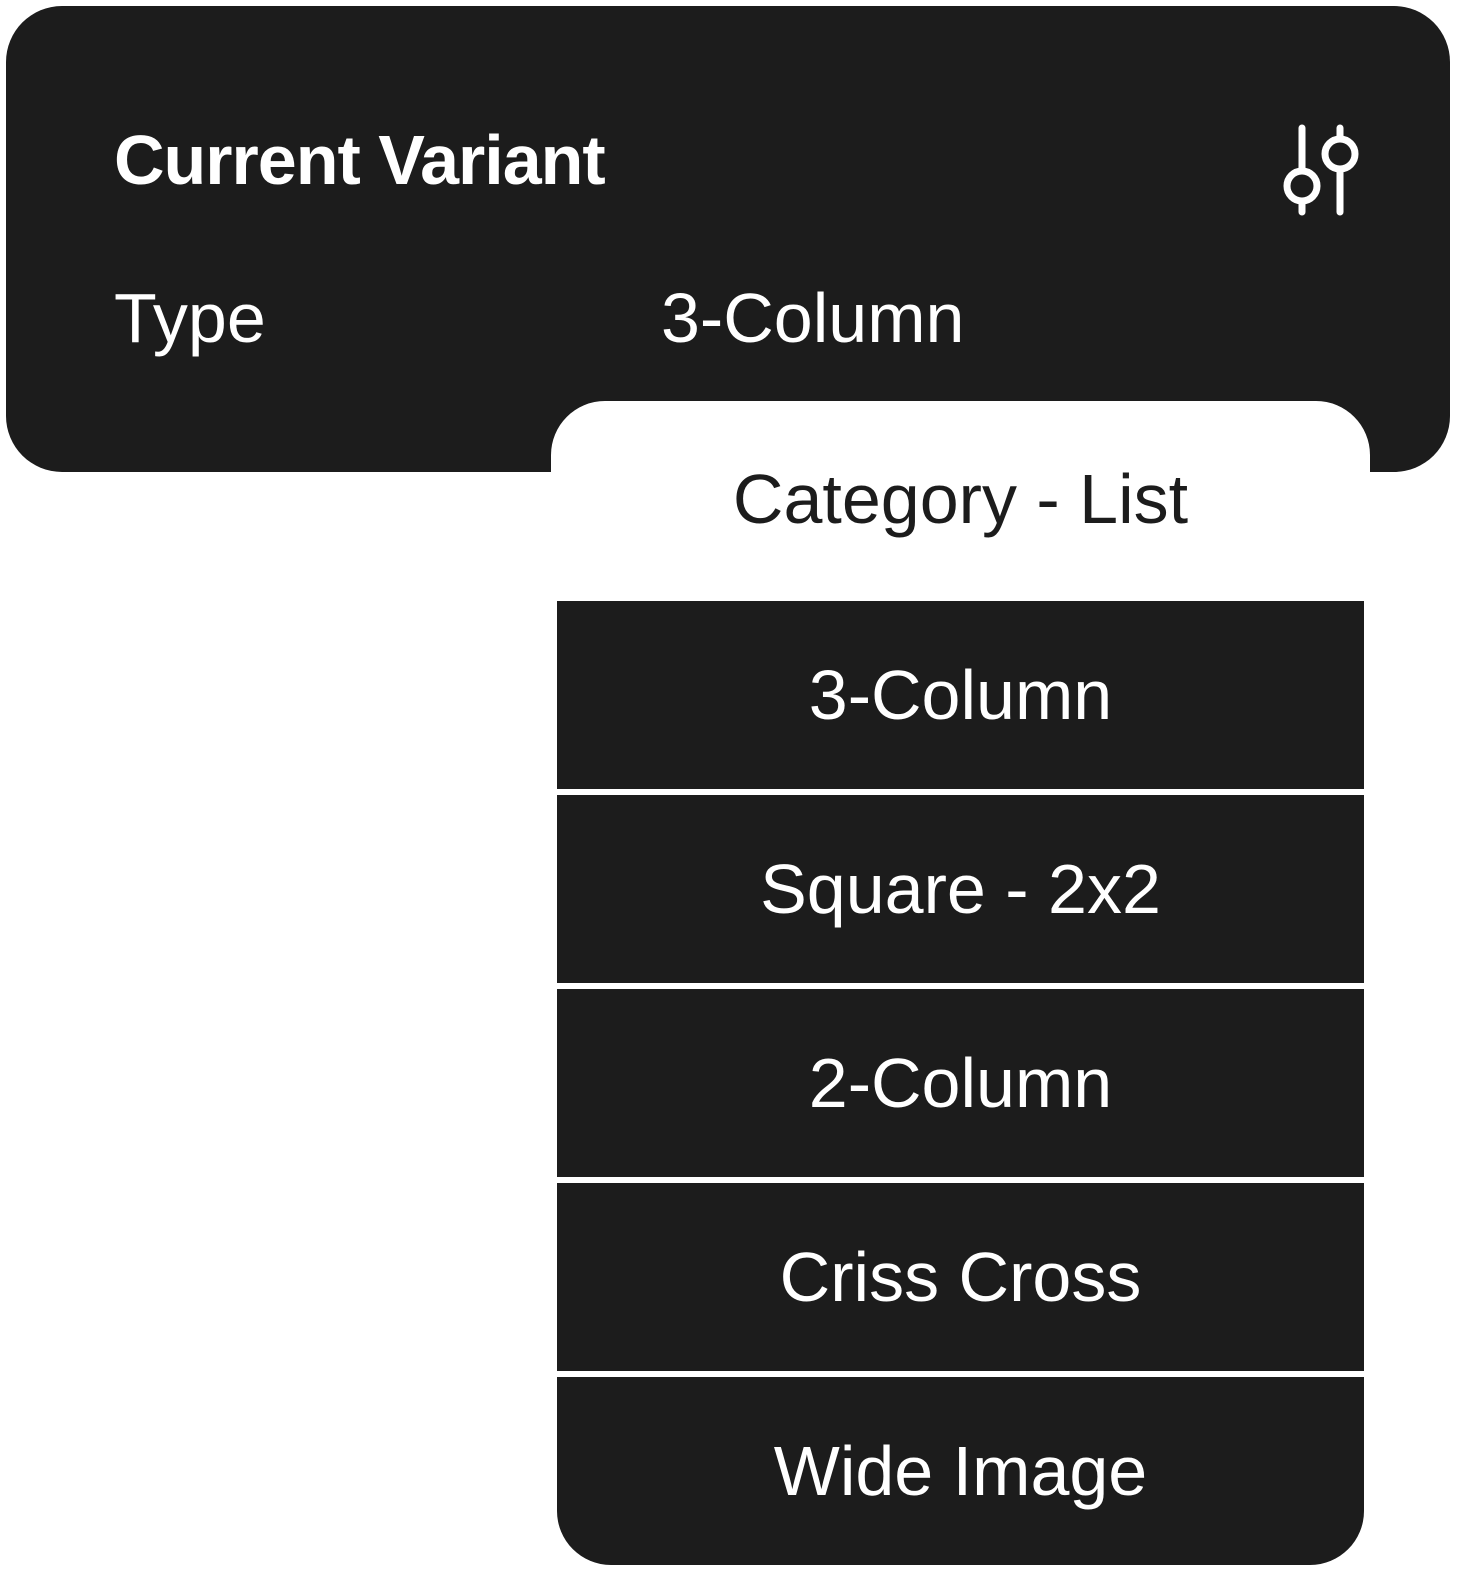  What do you see at coordinates (960, 1471) in the screenshot?
I see `option-wide-image: Wide Image` at bounding box center [960, 1471].